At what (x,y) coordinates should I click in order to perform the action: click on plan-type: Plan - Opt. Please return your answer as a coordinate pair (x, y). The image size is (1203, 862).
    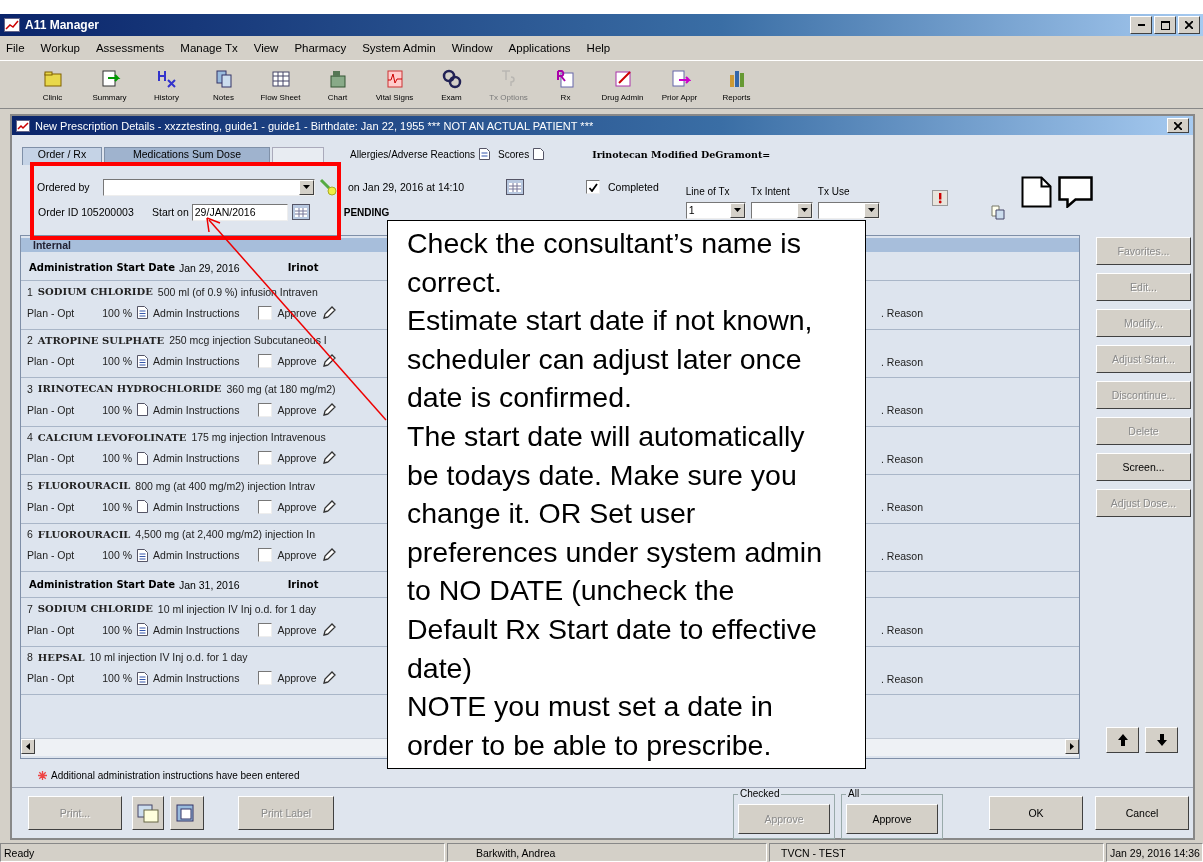
    Looking at the image, I should click on (51, 312).